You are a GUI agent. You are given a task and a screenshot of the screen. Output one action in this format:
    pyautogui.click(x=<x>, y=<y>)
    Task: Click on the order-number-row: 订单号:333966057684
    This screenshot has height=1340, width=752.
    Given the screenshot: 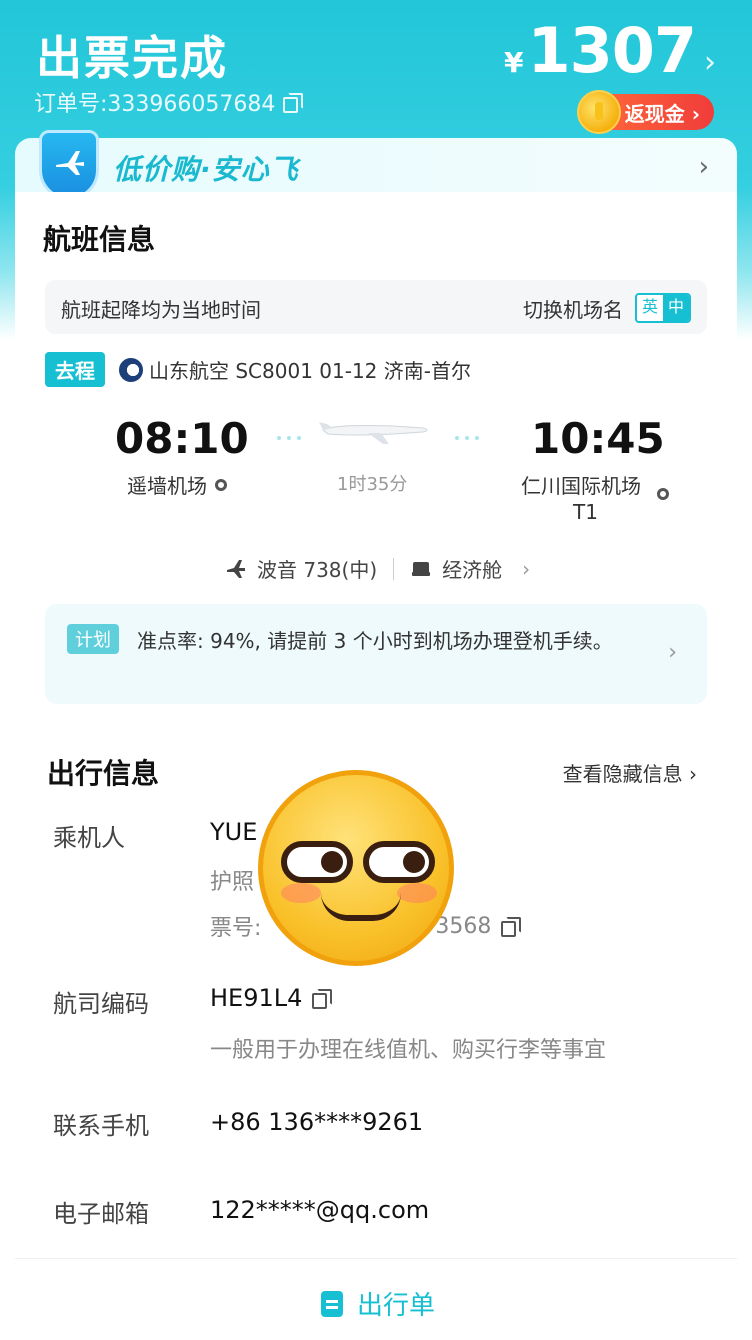 What is the action you would take?
    pyautogui.click(x=169, y=102)
    